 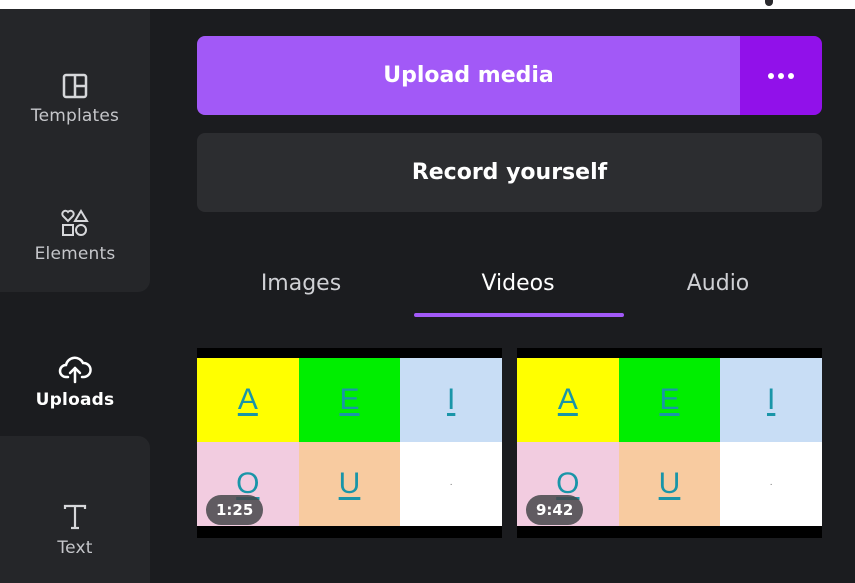 What do you see at coordinates (518, 283) in the screenshot?
I see `tab-videos: Videos` at bounding box center [518, 283].